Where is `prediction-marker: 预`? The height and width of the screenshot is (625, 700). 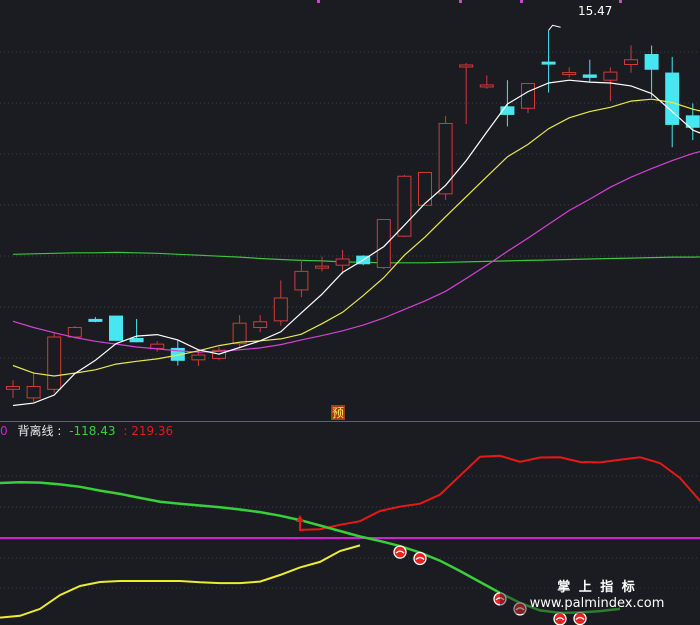
prediction-marker: 预 is located at coordinates (338, 412).